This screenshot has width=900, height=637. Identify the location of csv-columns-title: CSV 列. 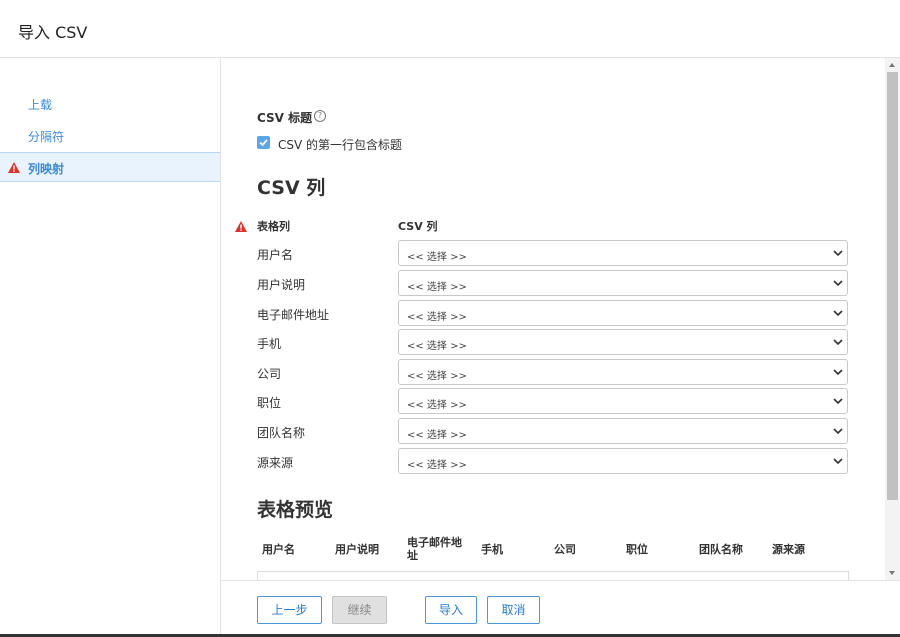
(291, 186).